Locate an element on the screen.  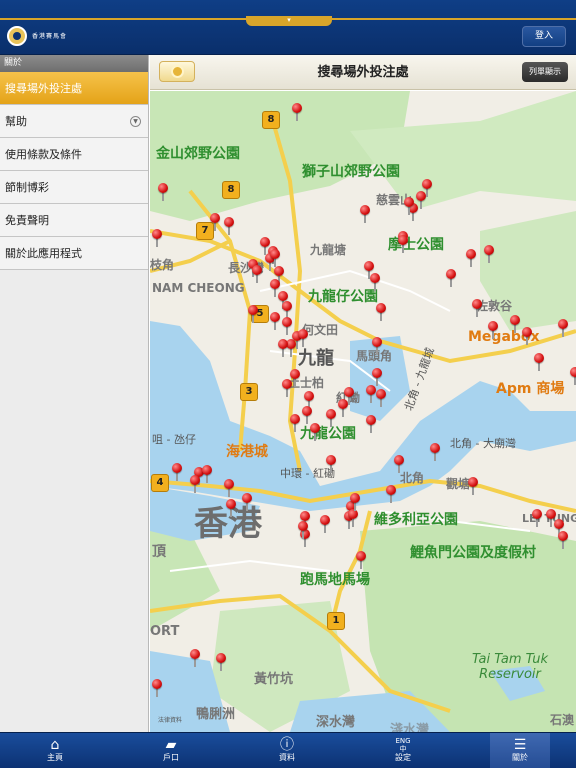
tab-info: ⓘ 資料 is located at coordinates (287, 750).